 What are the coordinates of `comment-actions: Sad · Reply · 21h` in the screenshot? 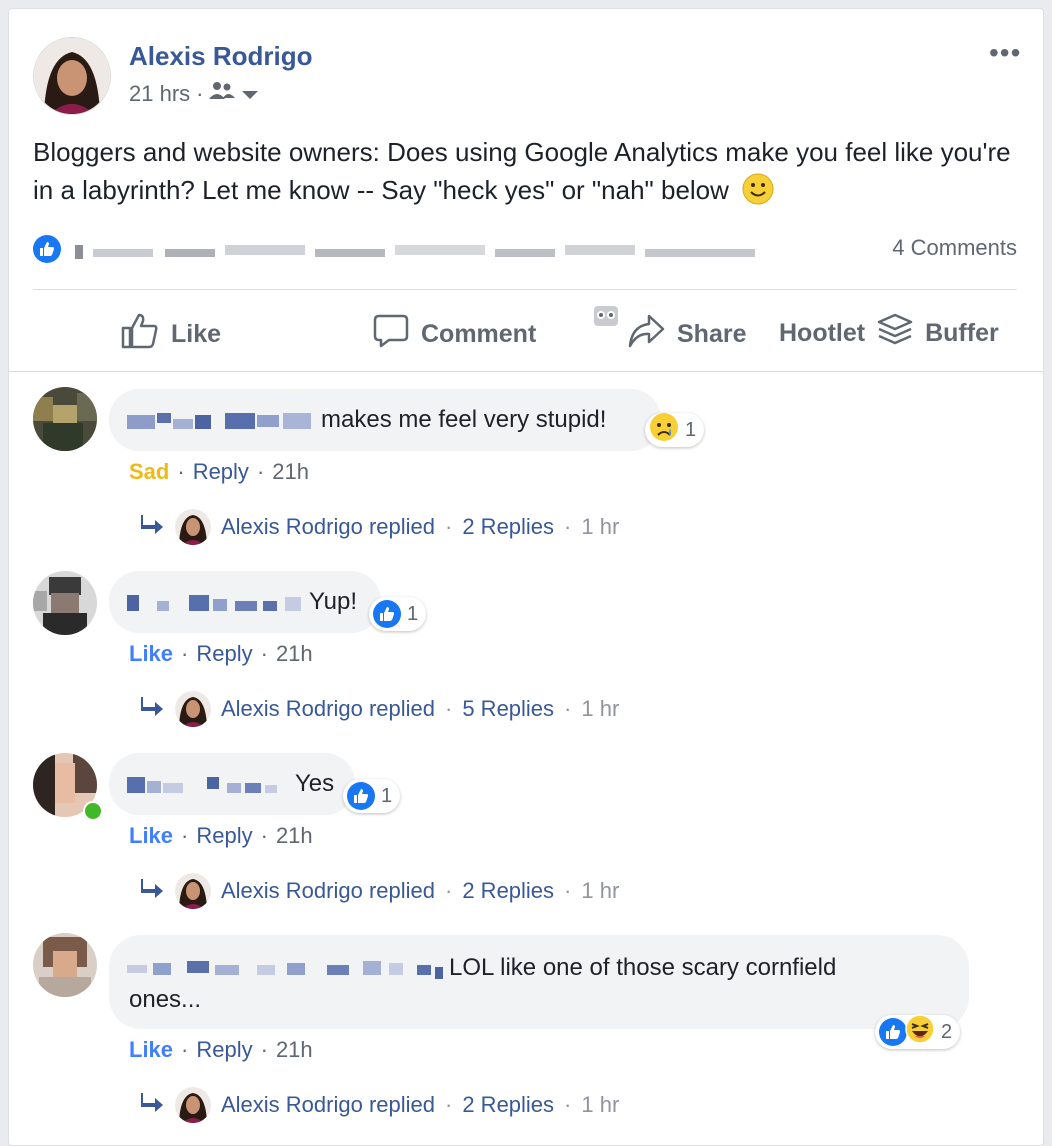 It's located at (219, 472).